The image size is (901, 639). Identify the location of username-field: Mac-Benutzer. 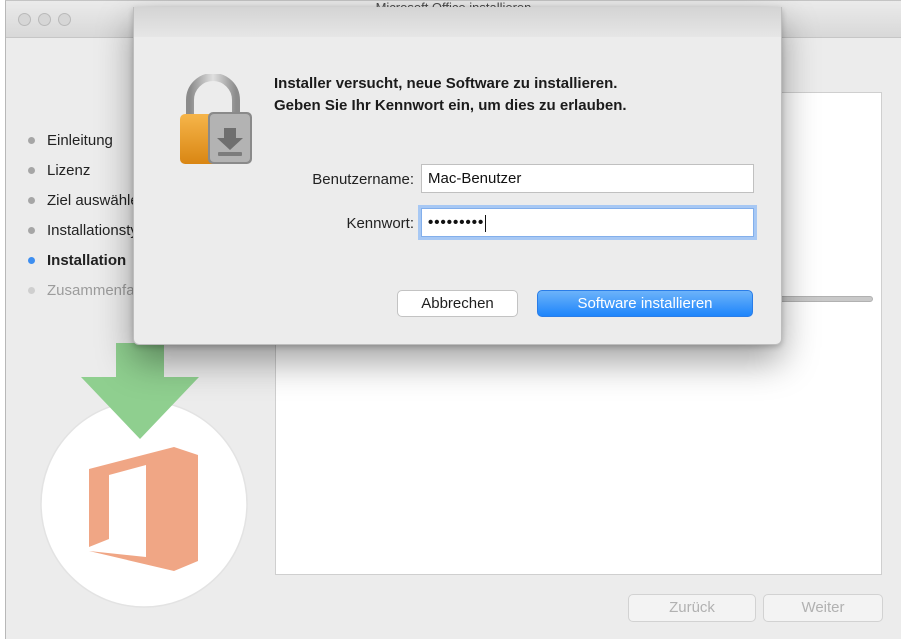
(587, 178).